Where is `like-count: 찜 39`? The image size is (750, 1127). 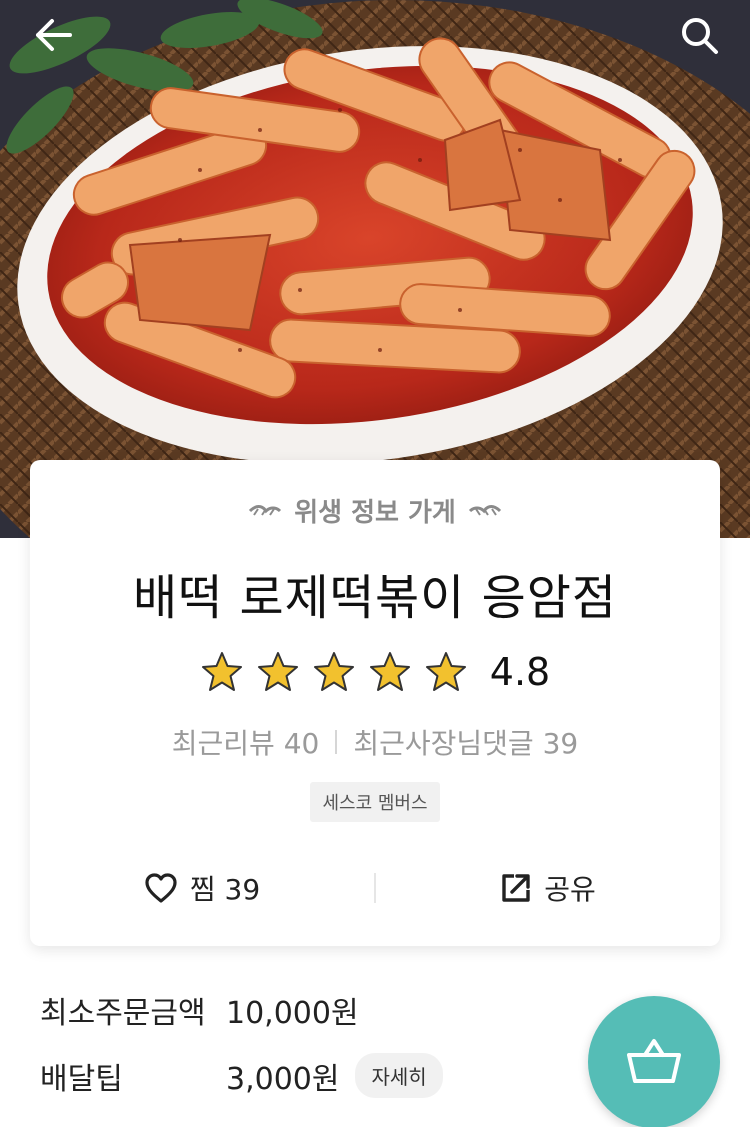
like-count: 찜 39 is located at coordinates (225, 889).